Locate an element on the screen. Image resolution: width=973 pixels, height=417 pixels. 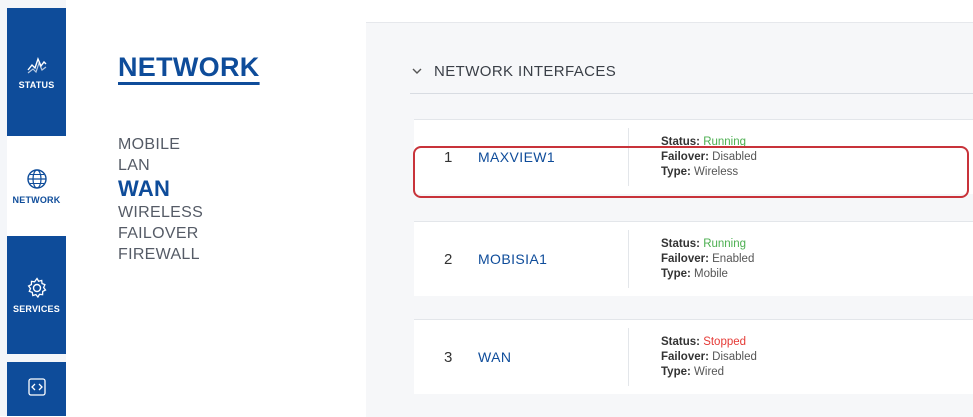
code-icon is located at coordinates (36, 387).